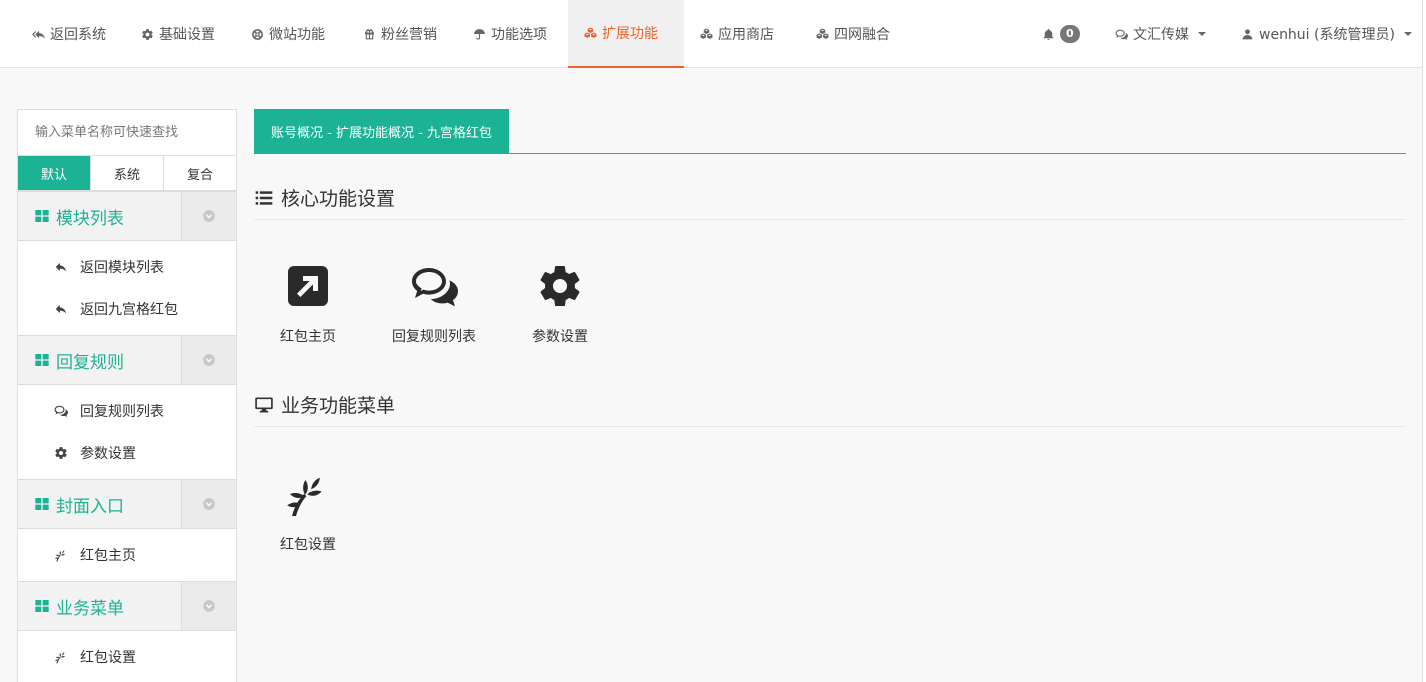  I want to click on group-header-module-list: 模块列表, so click(127, 216).